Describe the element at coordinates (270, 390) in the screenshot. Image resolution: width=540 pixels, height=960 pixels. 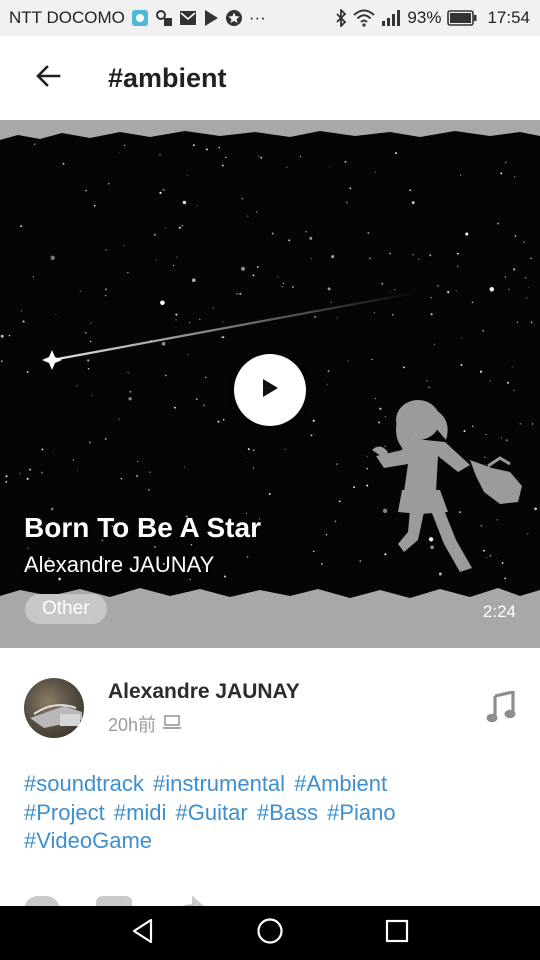
I see `play-button` at that location.